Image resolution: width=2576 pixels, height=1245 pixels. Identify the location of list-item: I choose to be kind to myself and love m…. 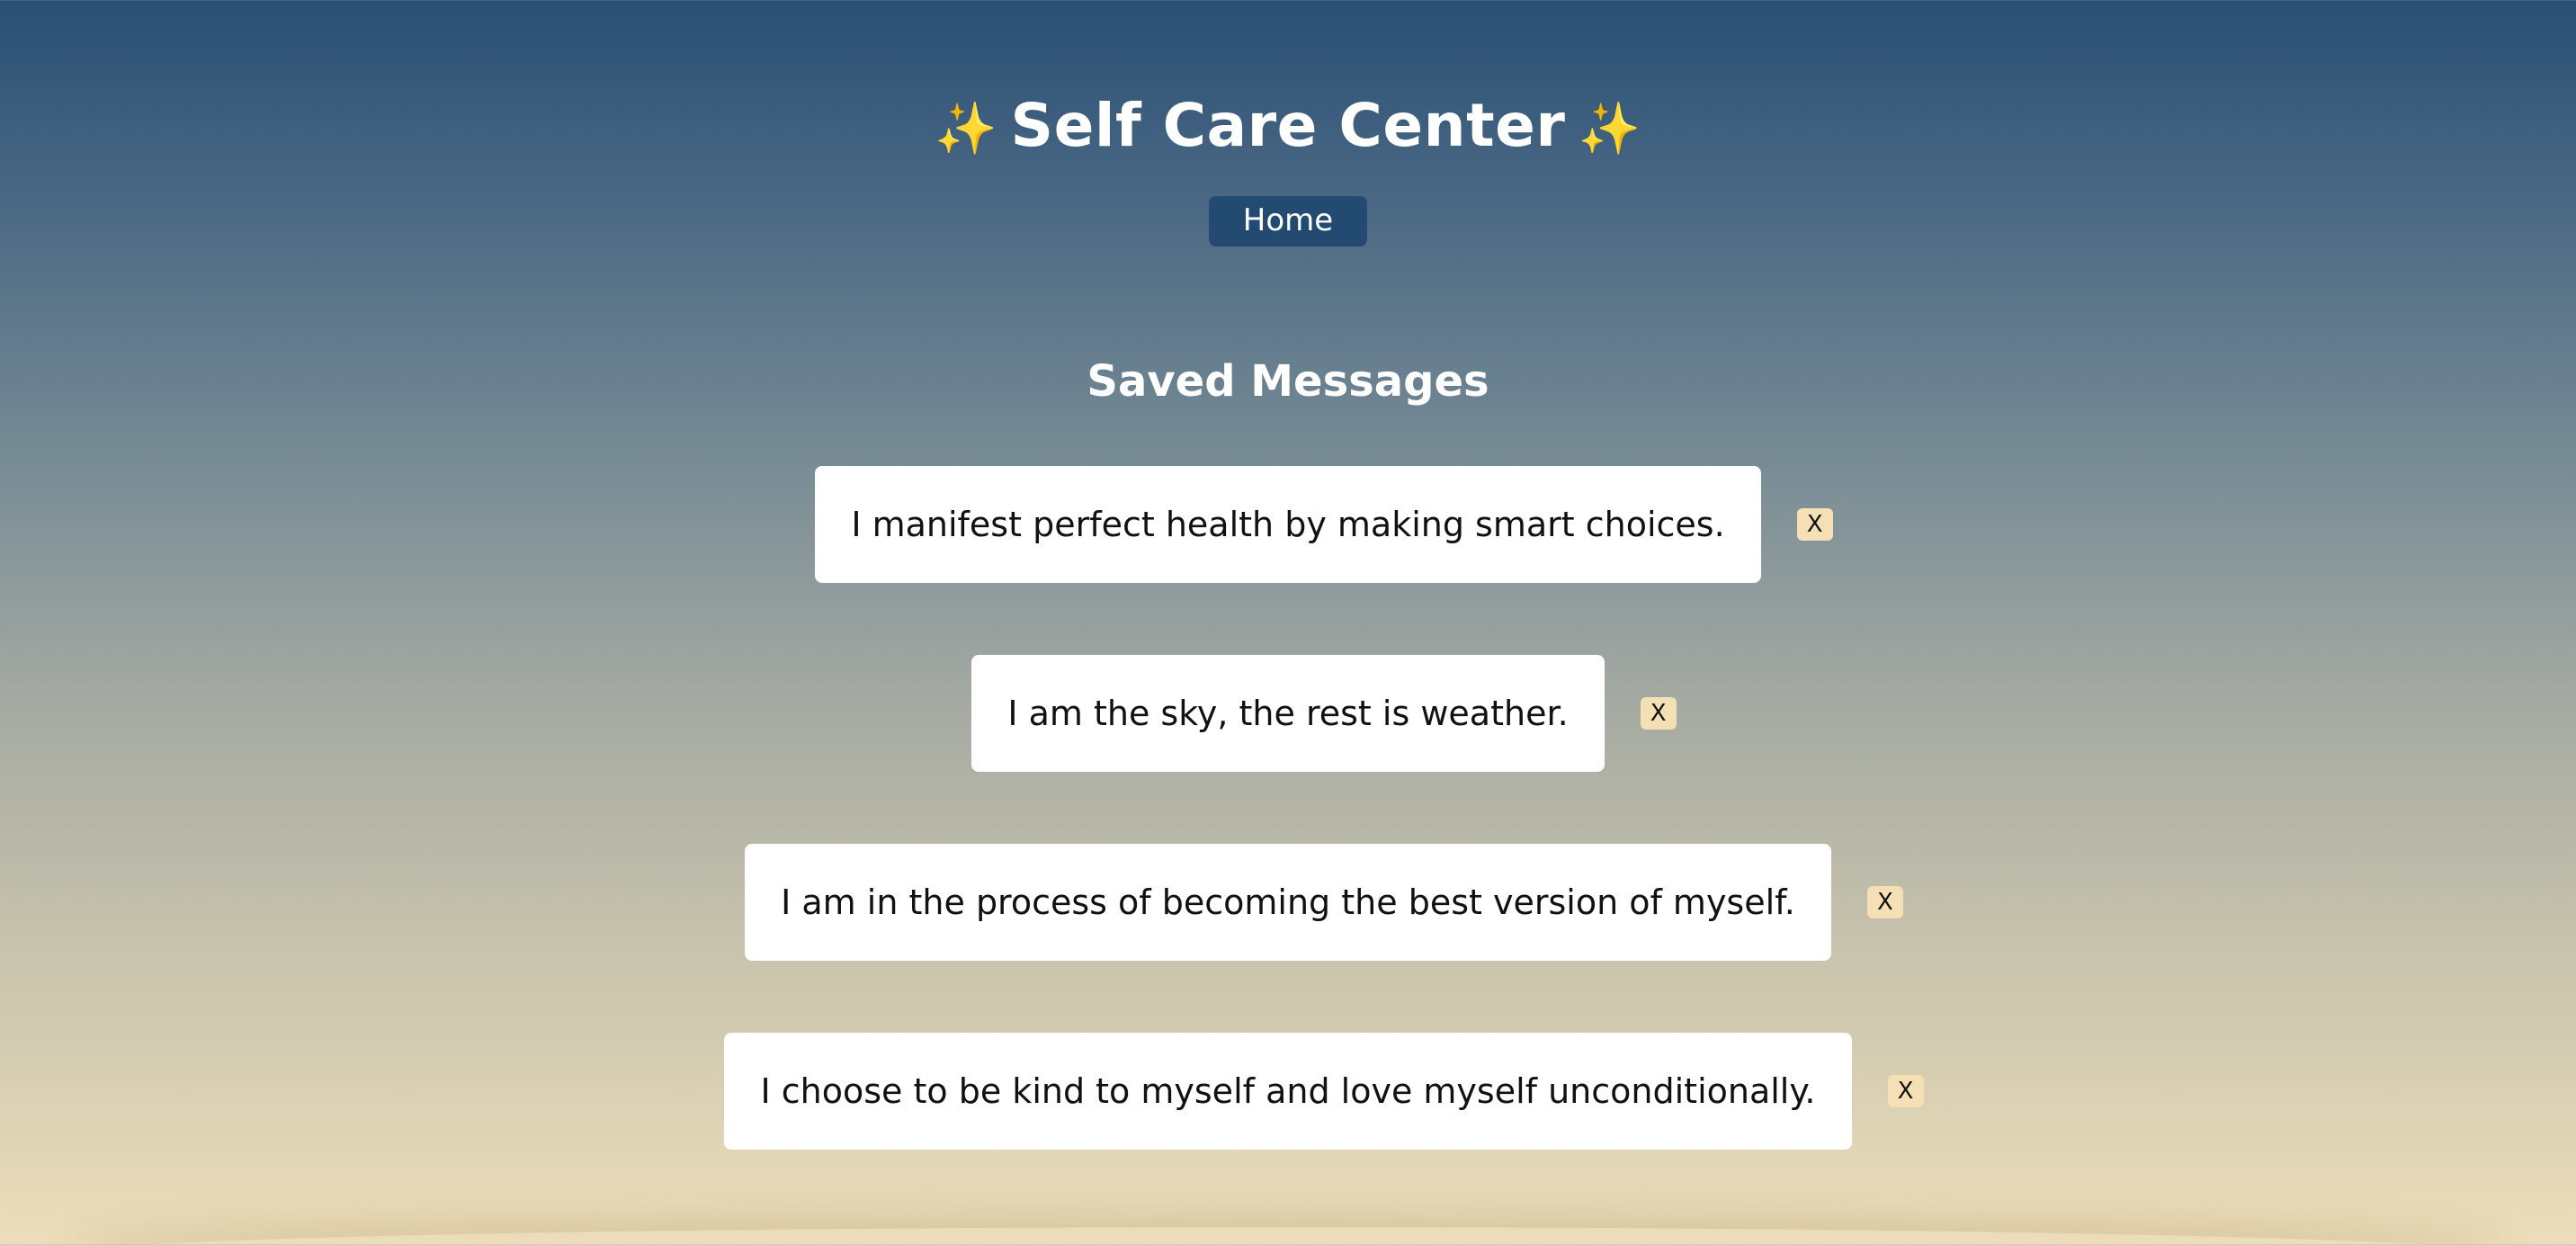
(1288, 1091).